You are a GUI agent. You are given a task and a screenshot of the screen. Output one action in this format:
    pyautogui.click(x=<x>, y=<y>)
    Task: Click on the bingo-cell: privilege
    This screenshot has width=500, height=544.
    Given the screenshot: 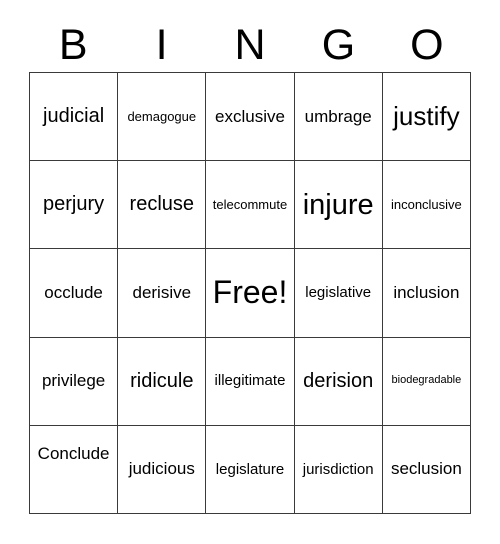 What is the action you would take?
    pyautogui.click(x=74, y=381)
    